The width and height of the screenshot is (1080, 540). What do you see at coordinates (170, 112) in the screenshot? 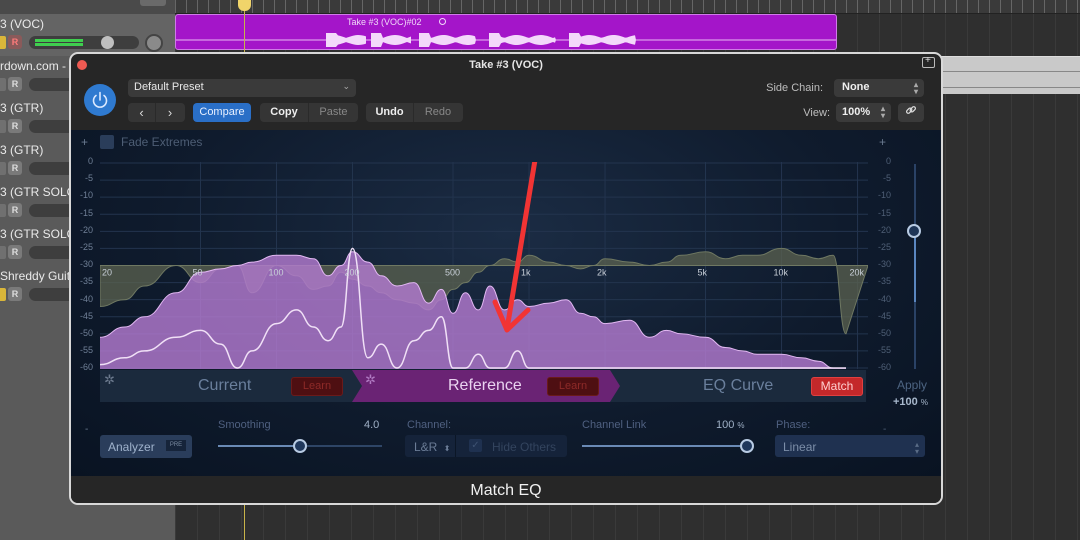
I see `next-preset-button: ›` at bounding box center [170, 112].